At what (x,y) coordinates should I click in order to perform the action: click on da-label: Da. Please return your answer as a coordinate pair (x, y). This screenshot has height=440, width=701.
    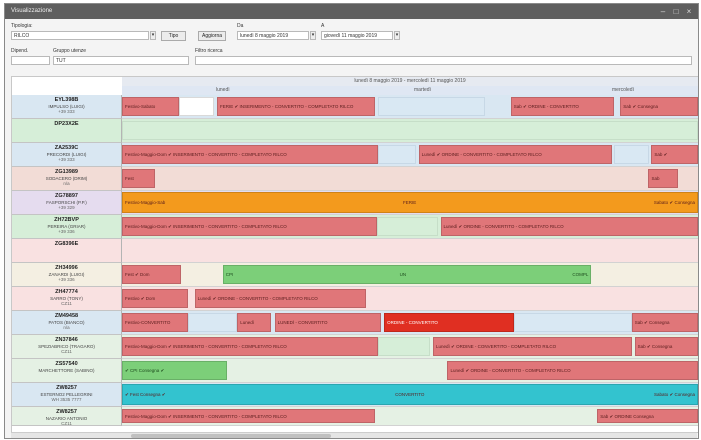
    Looking at the image, I should click on (240, 26).